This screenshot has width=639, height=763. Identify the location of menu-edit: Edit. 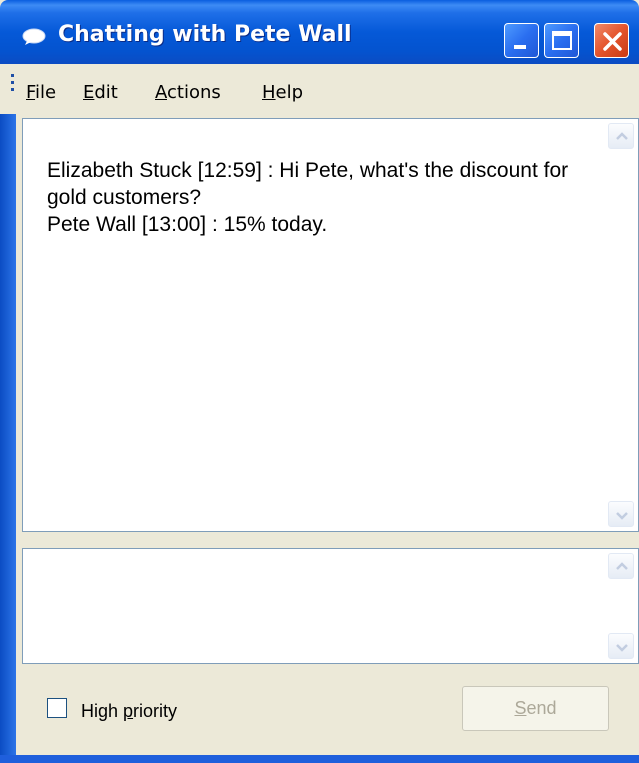
(100, 92).